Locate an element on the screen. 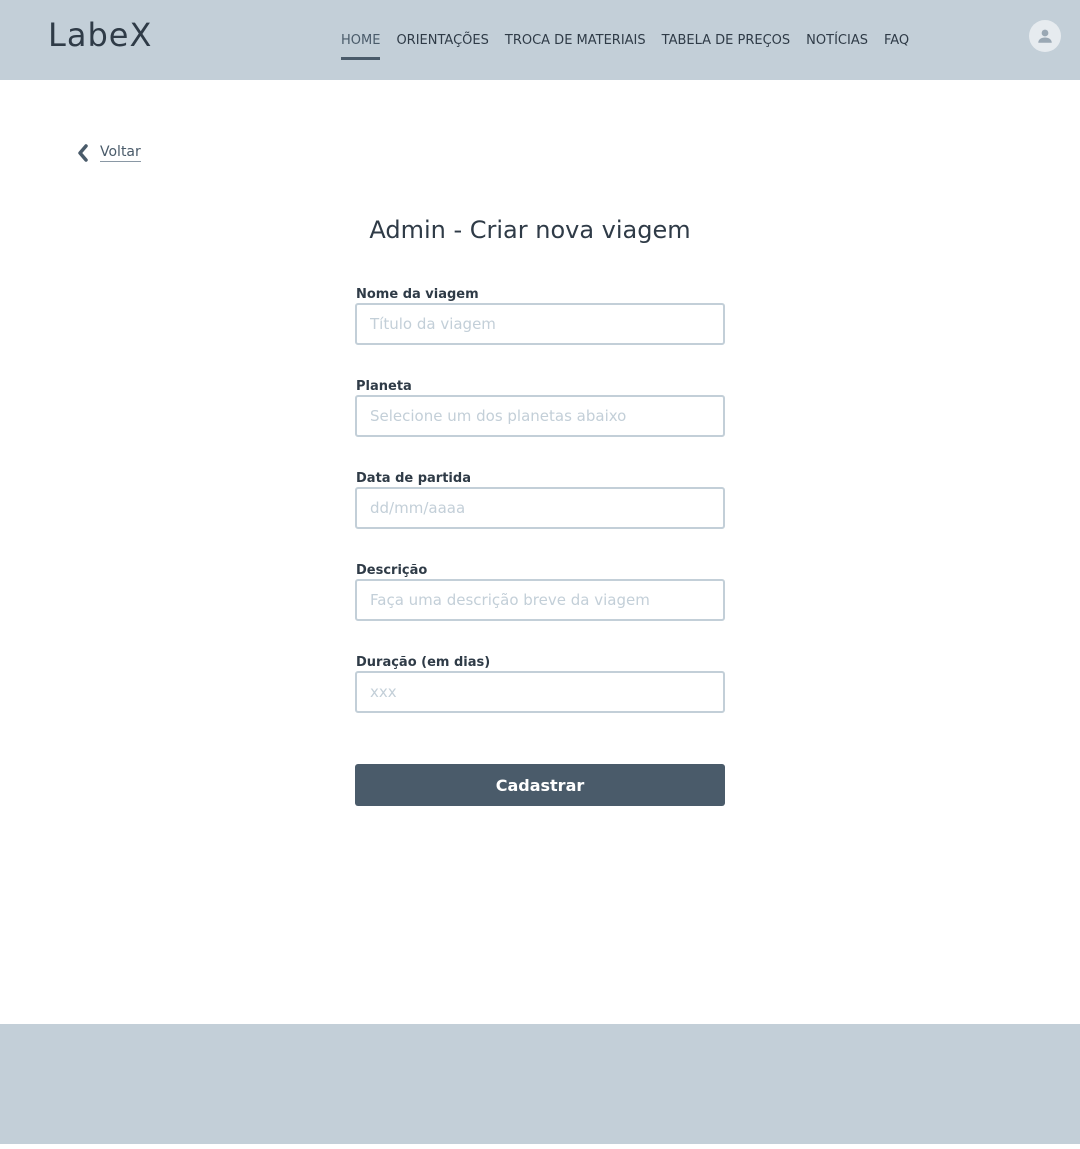  nav-item-noticias: NOTÍCIAS is located at coordinates (837, 40).